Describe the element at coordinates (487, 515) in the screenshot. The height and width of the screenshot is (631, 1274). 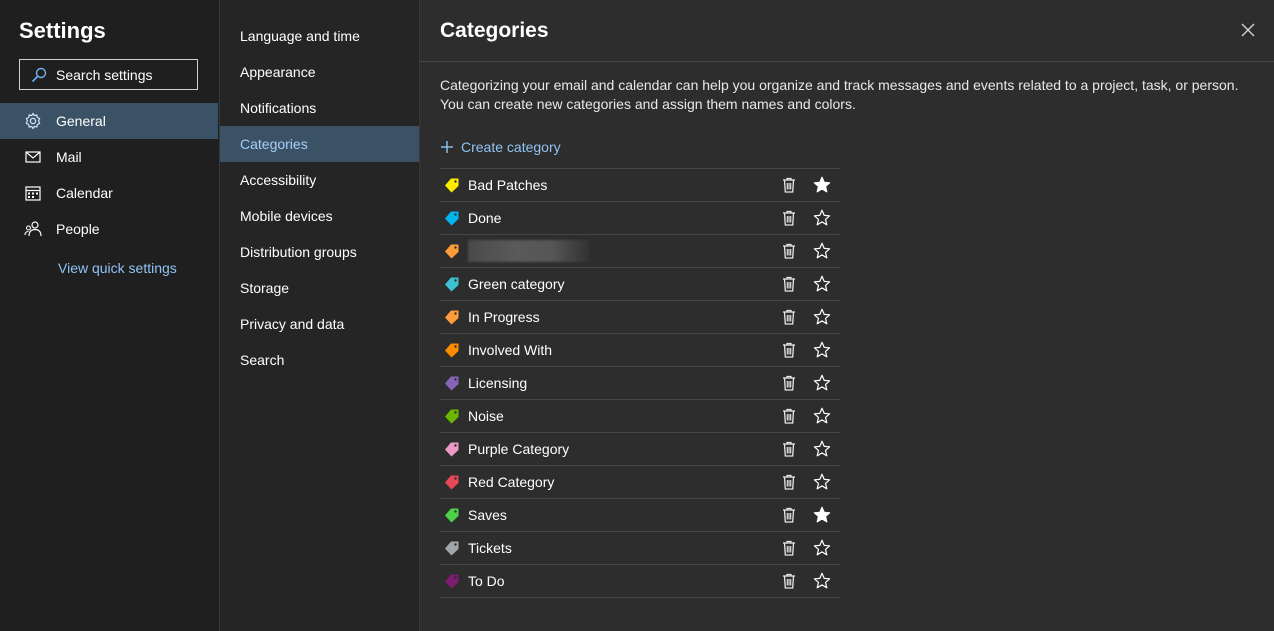
I see `category-name: Saves` at that location.